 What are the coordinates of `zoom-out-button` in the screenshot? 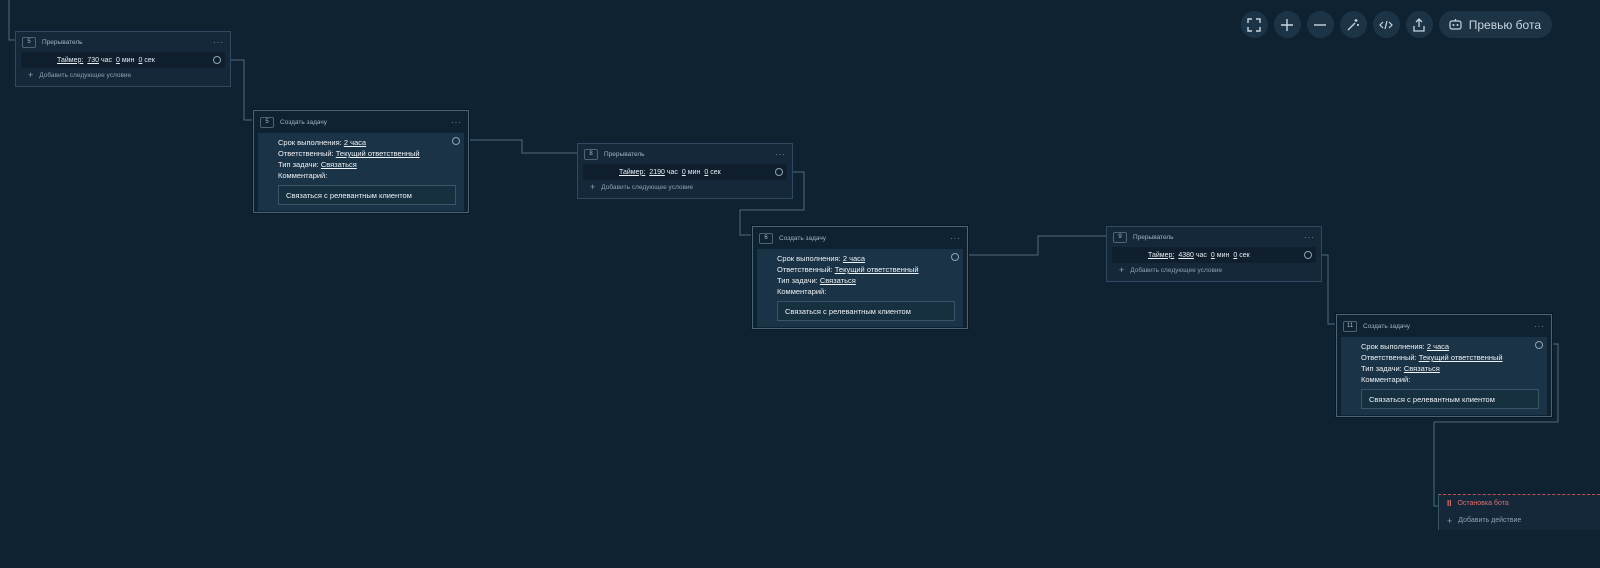 It's located at (1320, 24).